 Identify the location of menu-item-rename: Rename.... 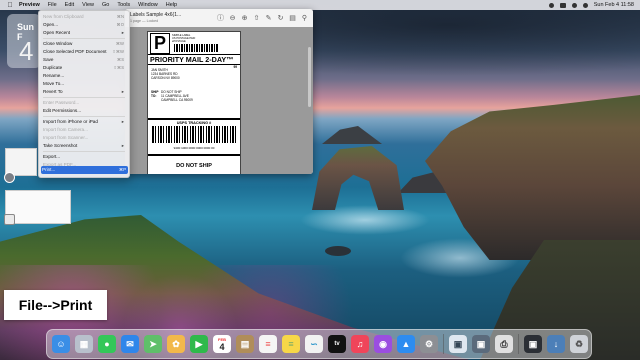
(84, 75).